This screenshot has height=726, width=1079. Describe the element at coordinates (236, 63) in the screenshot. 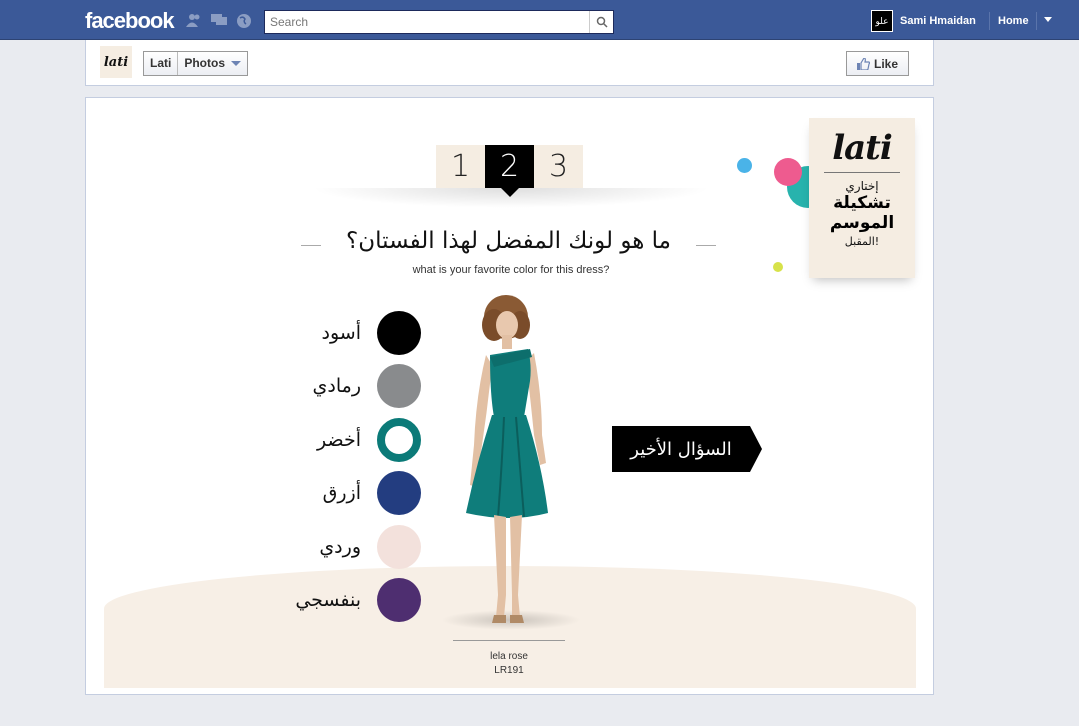

I see `chevron-down-icon` at that location.